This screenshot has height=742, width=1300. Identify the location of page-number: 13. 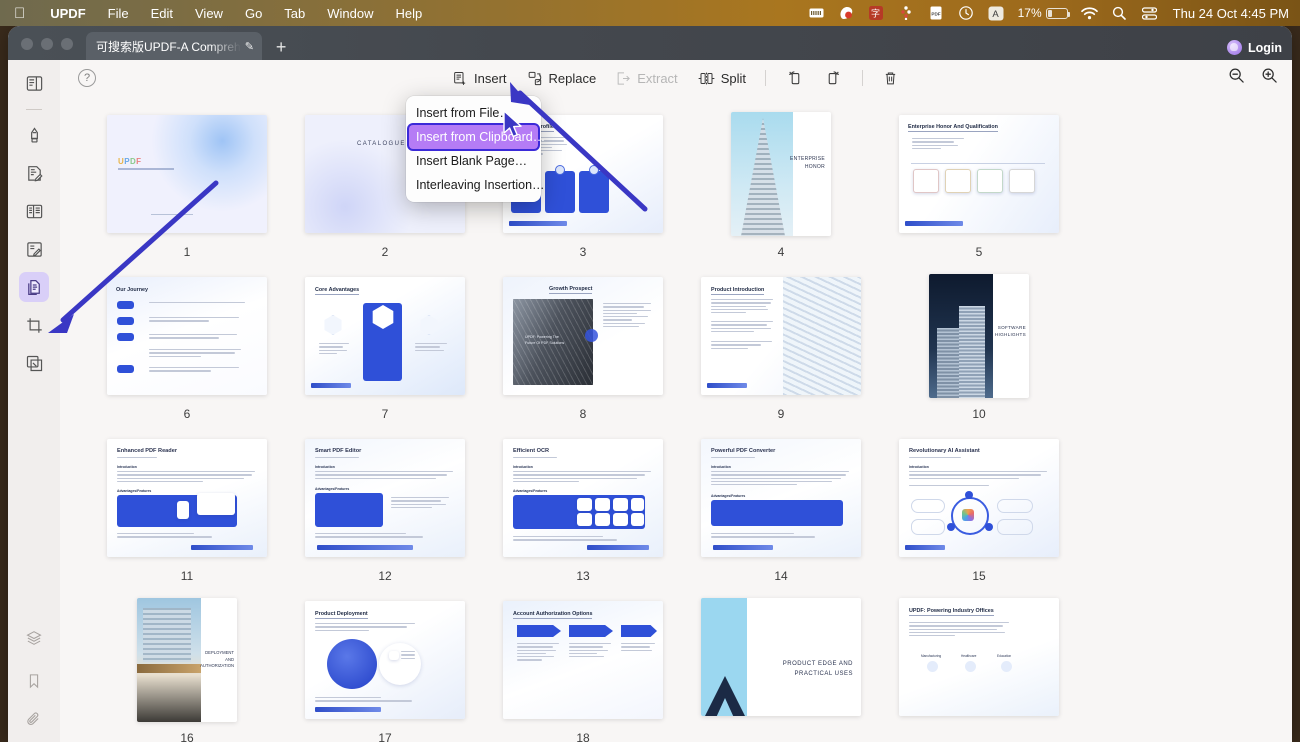
(583, 576).